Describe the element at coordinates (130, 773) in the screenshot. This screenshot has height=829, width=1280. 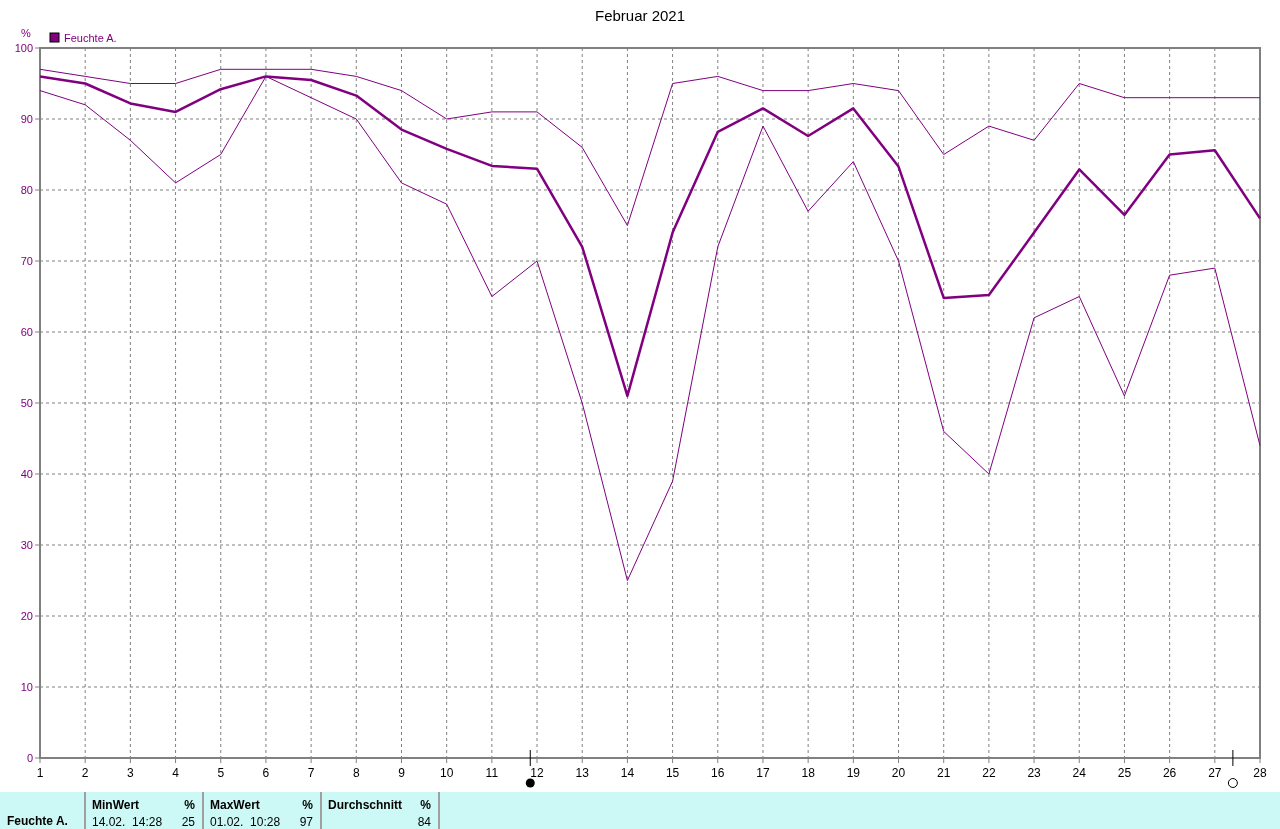
I see `x-tick-label: 3` at that location.